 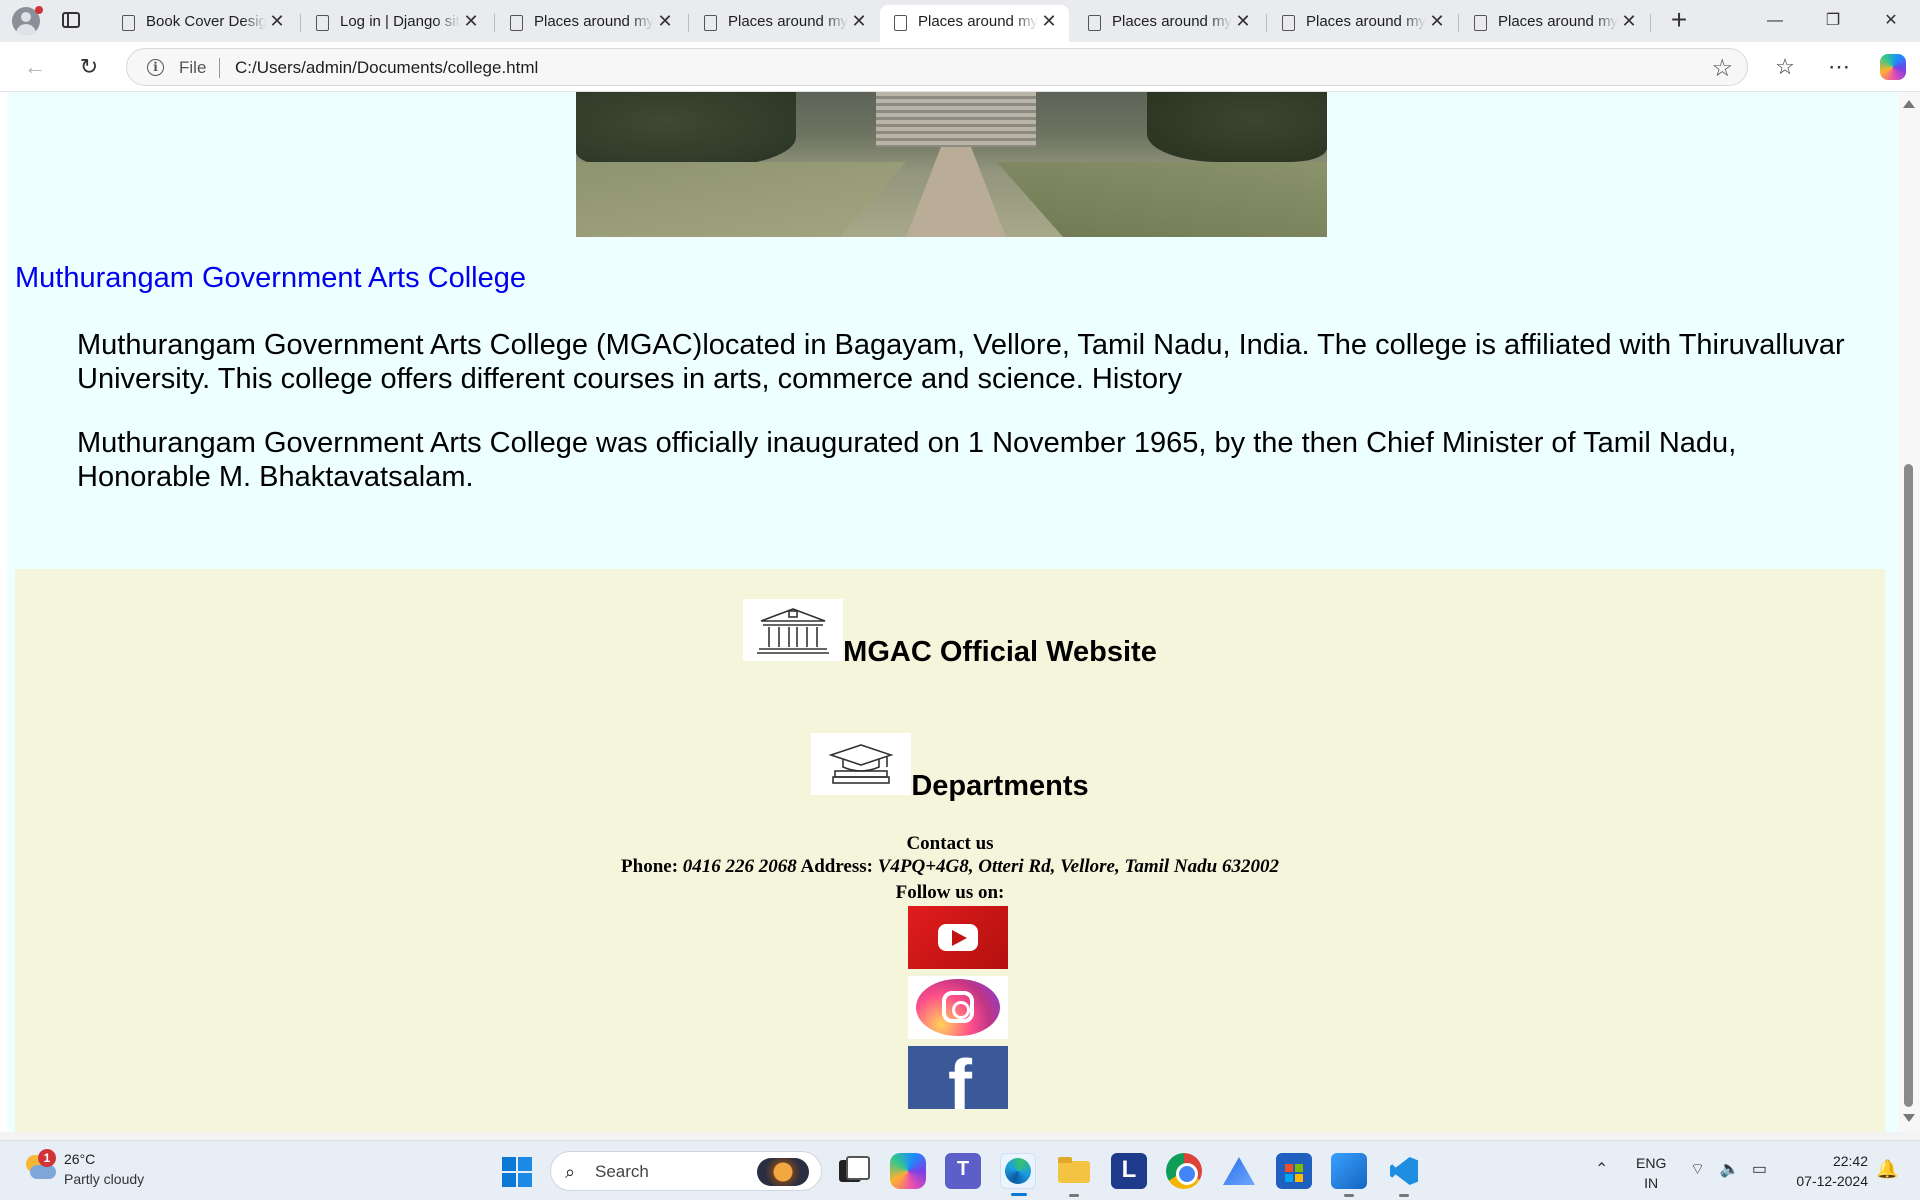 I want to click on volume-icon: 🔈, so click(x=1730, y=1169).